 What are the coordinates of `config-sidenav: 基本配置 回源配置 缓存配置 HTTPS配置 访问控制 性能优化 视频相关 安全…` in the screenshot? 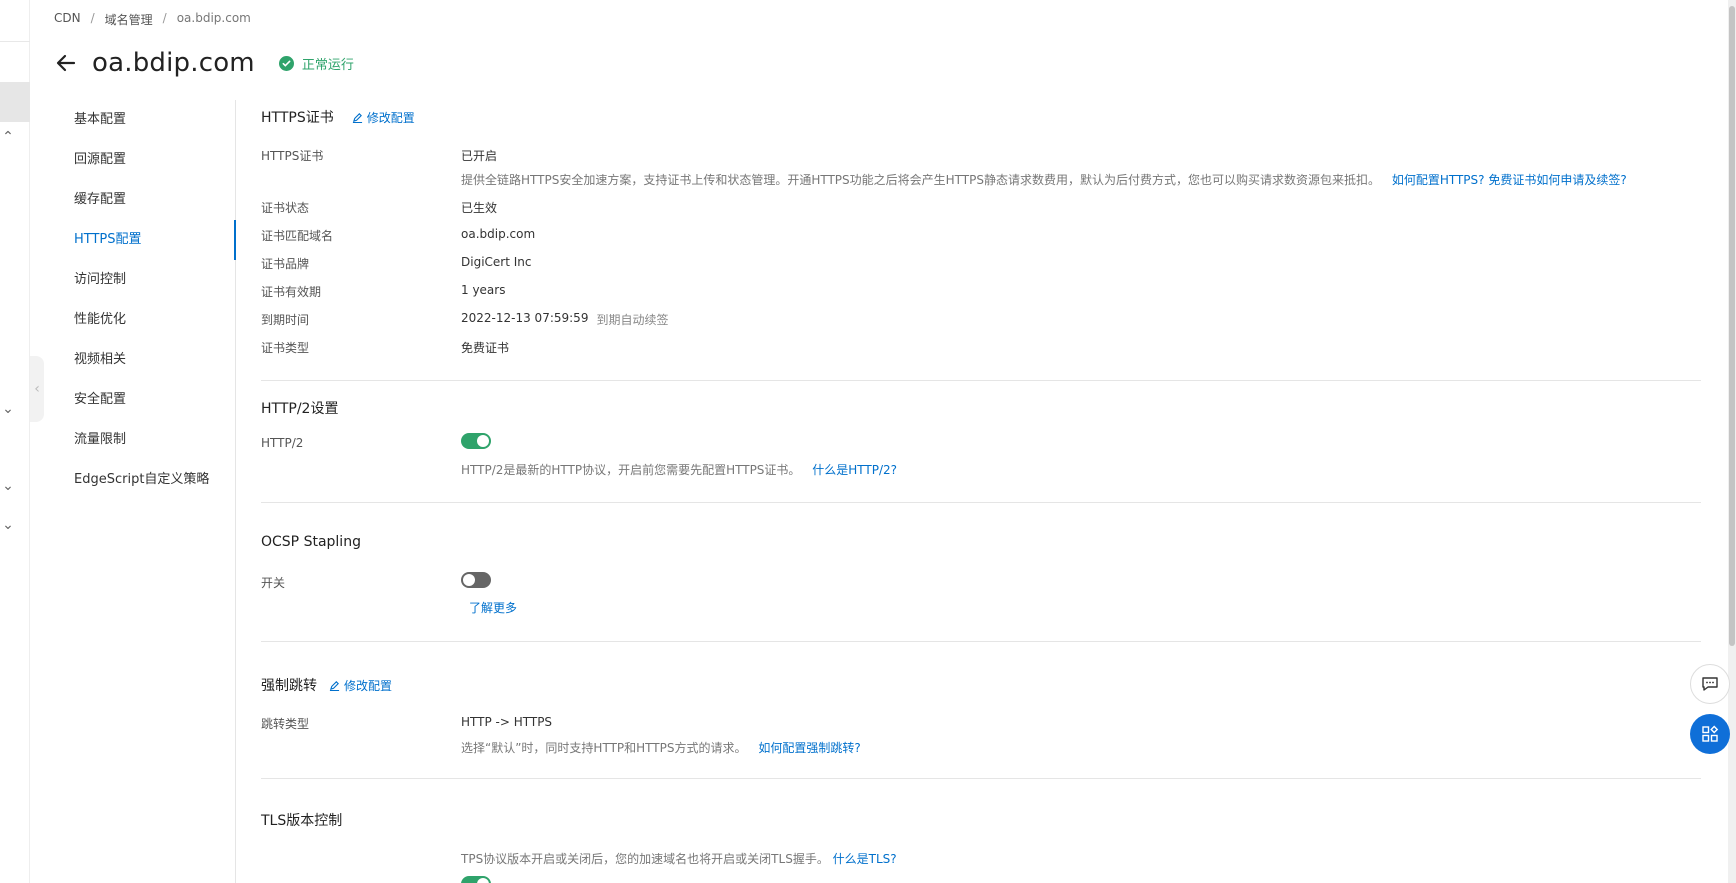 It's located at (140, 491).